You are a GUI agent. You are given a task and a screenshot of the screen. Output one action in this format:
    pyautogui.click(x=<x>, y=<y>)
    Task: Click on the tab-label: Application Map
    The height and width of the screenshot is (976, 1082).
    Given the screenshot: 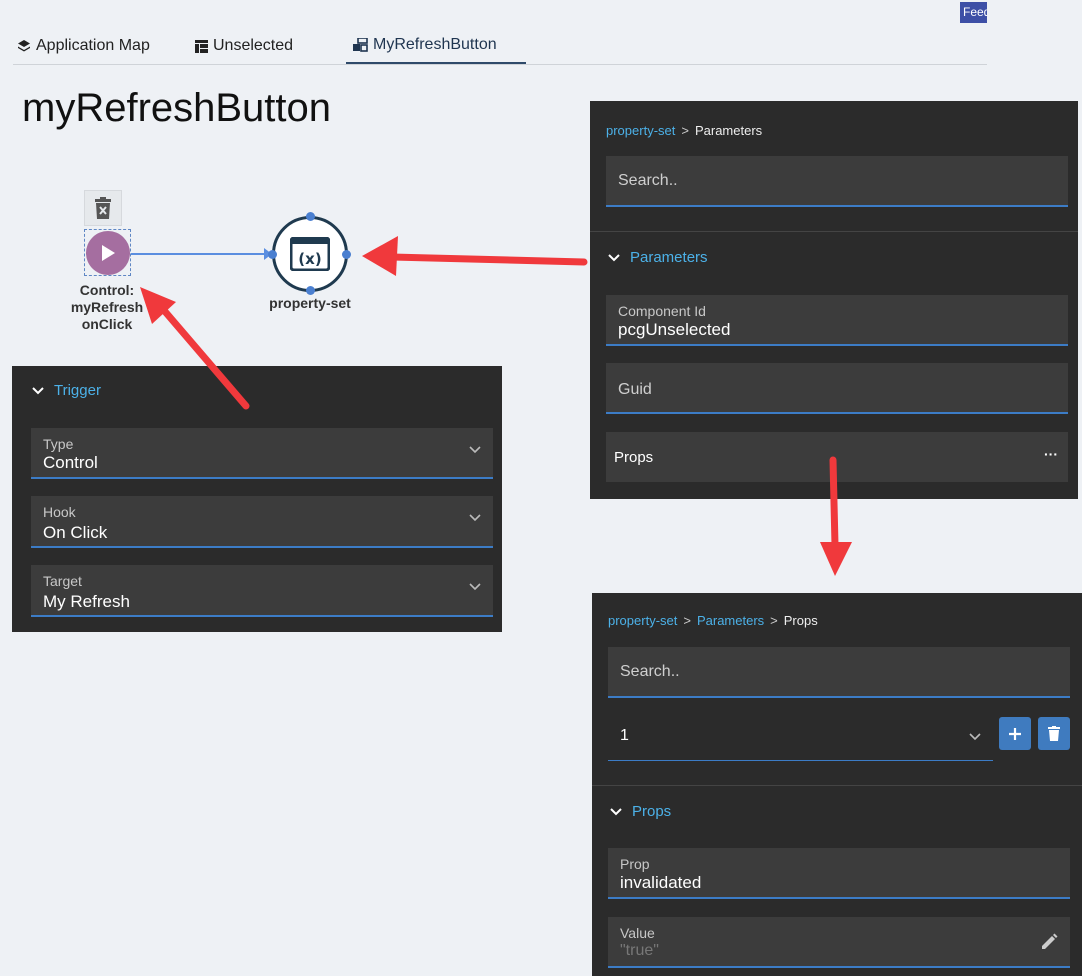 What is the action you would take?
    pyautogui.click(x=93, y=45)
    